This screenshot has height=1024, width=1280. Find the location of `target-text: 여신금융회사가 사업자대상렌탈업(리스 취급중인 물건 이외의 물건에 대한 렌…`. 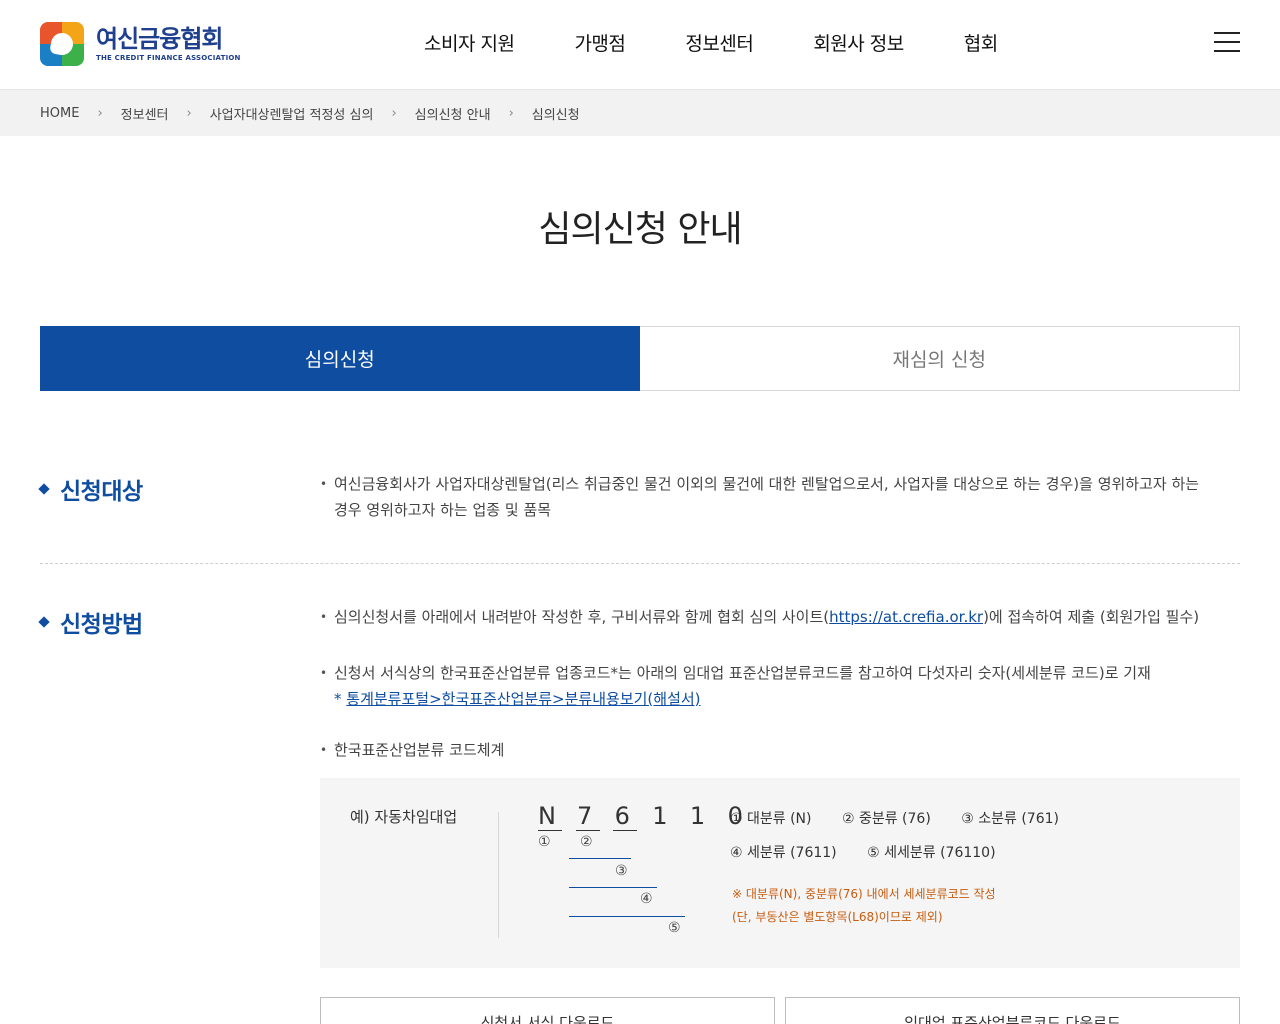

target-text: 여신금융회사가 사업자대상렌탈업(리스 취급중인 물건 이외의 물건에 대한 렌… is located at coordinates (767, 497).